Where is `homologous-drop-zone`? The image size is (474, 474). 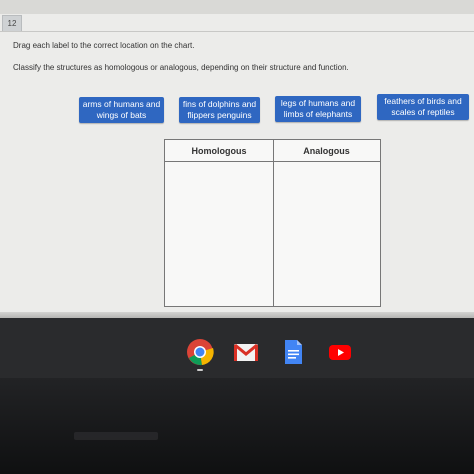 homologous-drop-zone is located at coordinates (219, 234).